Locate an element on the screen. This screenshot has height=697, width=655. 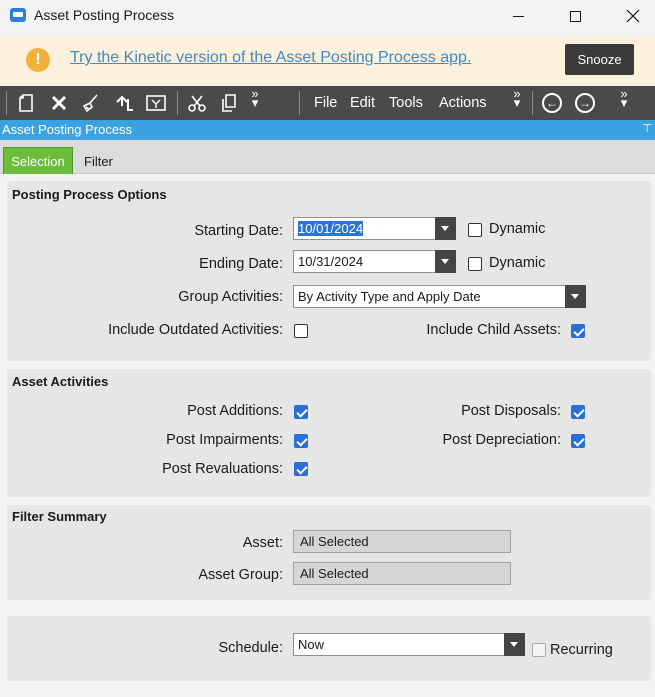
asset-group-label: Asset Group: is located at coordinates (240, 575).